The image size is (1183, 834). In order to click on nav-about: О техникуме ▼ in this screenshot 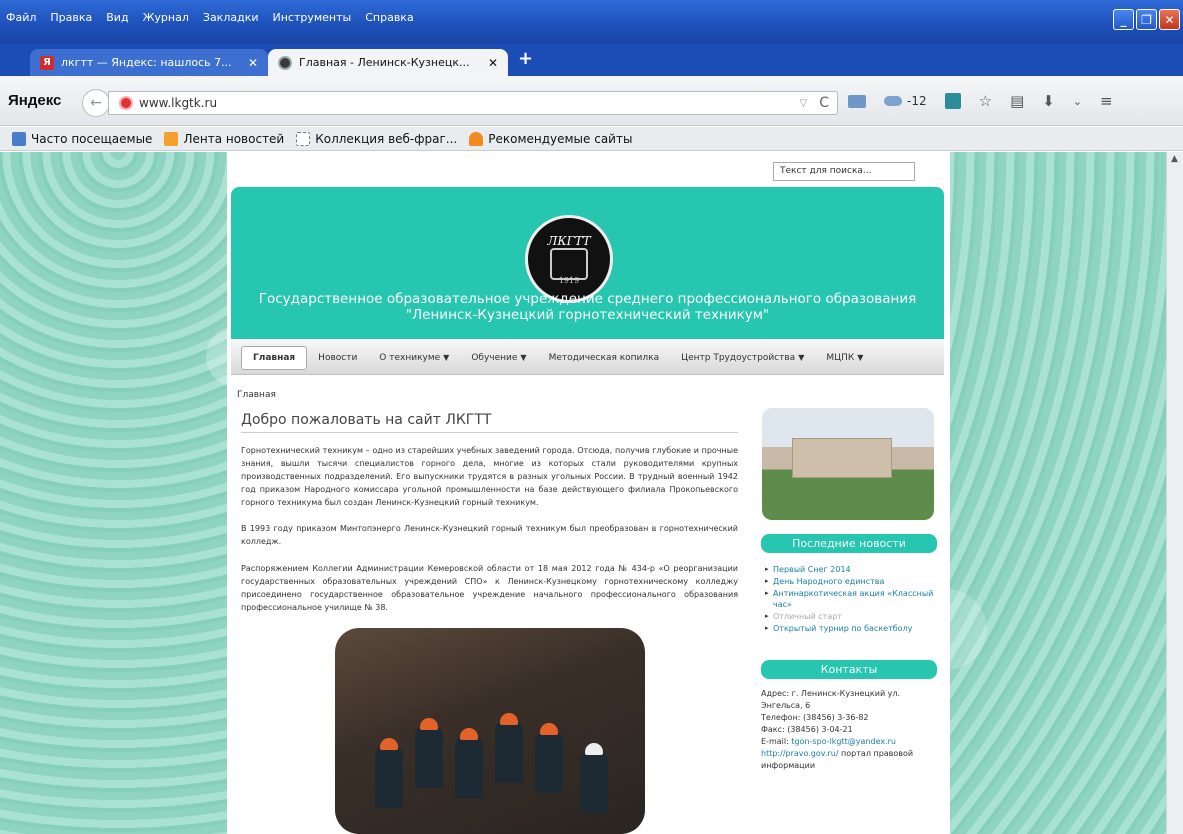, I will do `click(414, 358)`.